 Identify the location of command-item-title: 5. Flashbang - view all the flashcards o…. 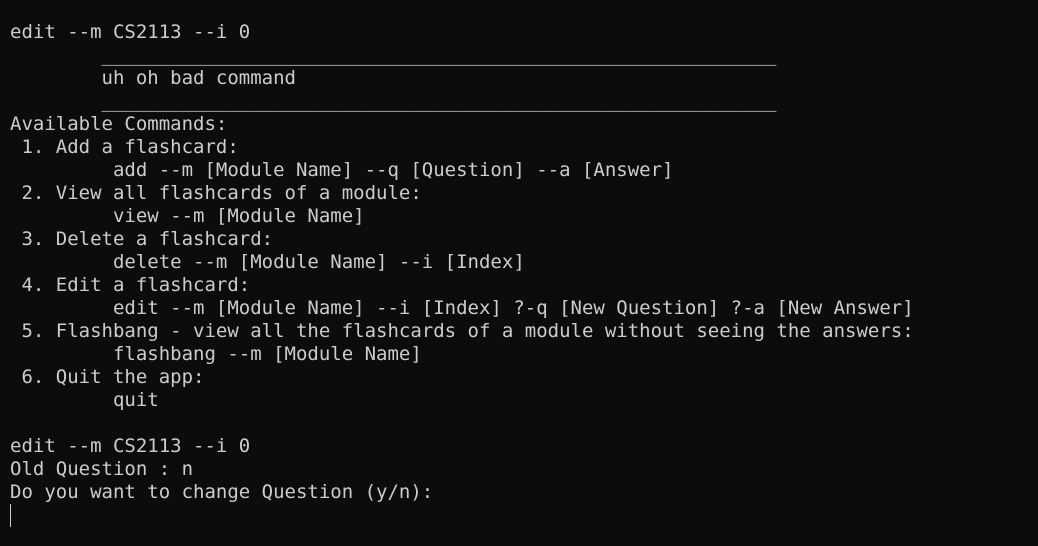
(462, 331).